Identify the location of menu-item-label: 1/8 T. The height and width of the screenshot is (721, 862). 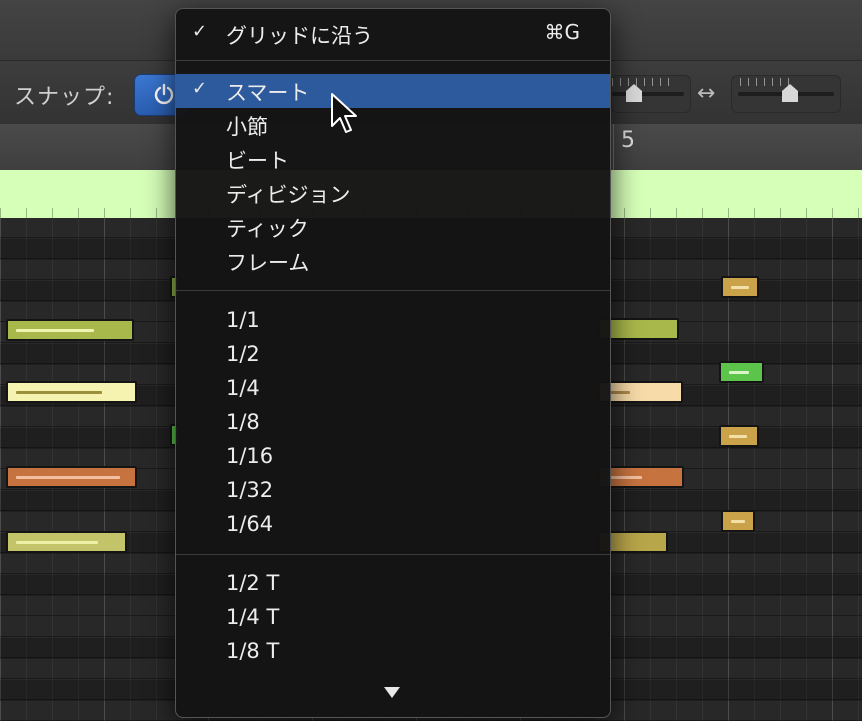
(253, 651).